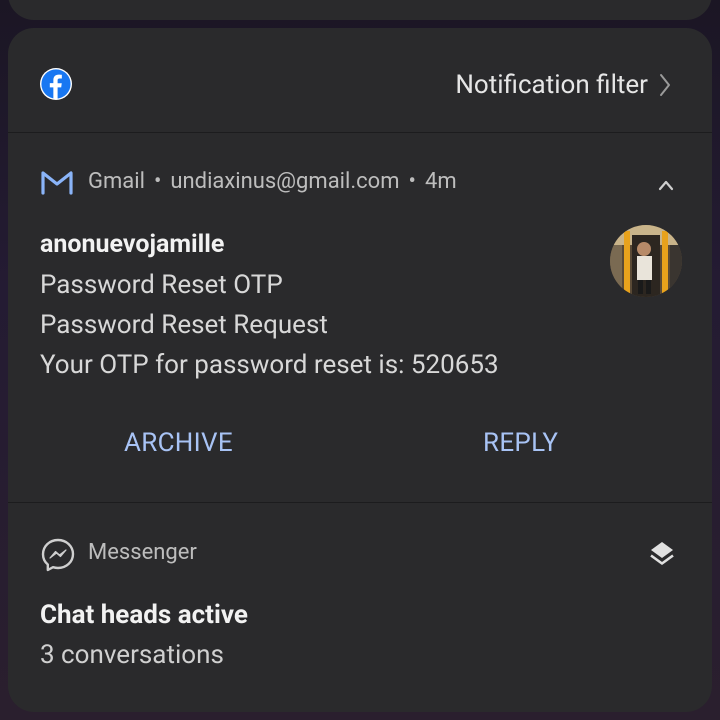 The image size is (720, 720). What do you see at coordinates (665, 85) in the screenshot?
I see `chevron-right-icon` at bounding box center [665, 85].